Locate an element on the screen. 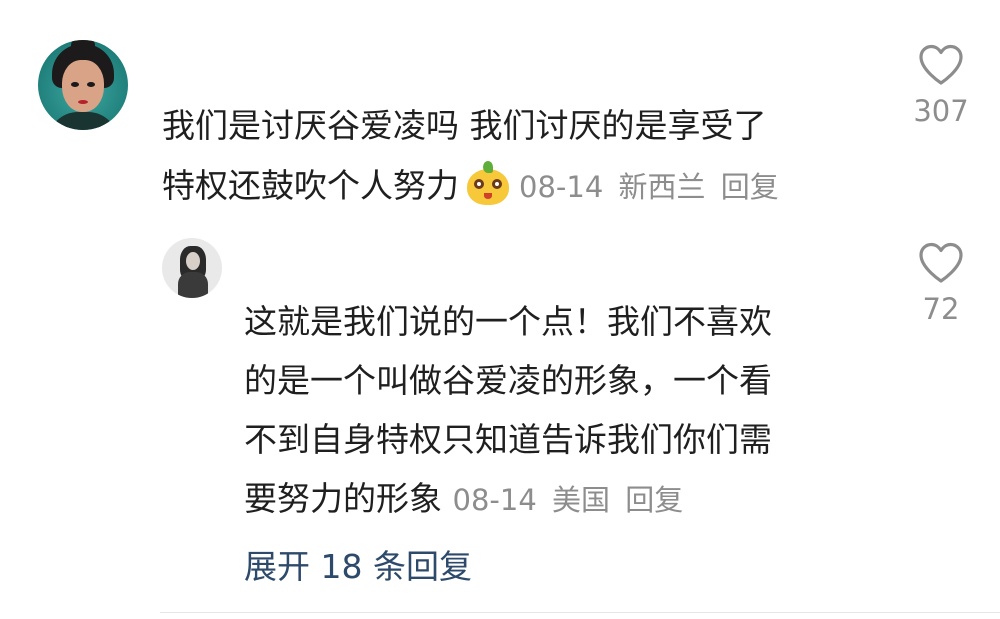 The height and width of the screenshot is (619, 1000). replier-avatar is located at coordinates (192, 268).